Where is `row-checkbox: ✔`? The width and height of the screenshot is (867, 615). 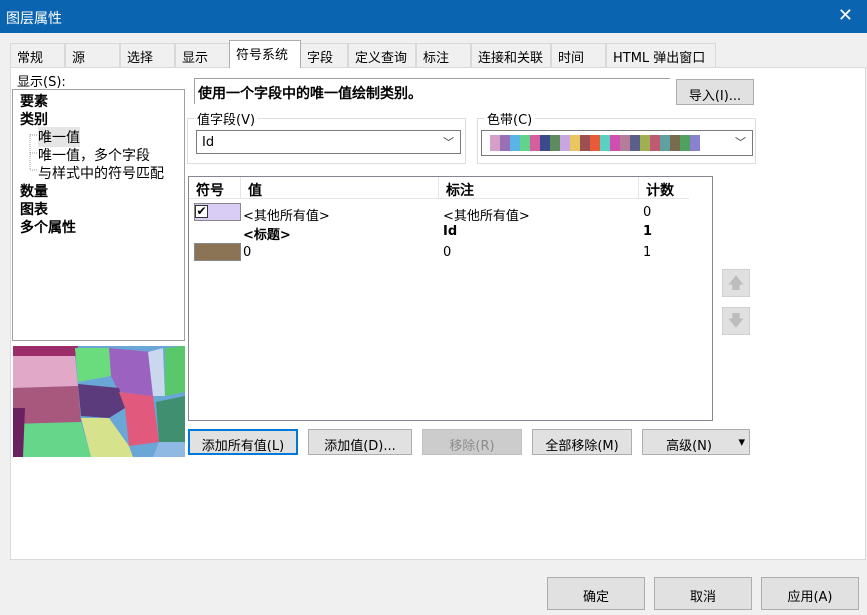
row-checkbox: ✔ is located at coordinates (201, 211).